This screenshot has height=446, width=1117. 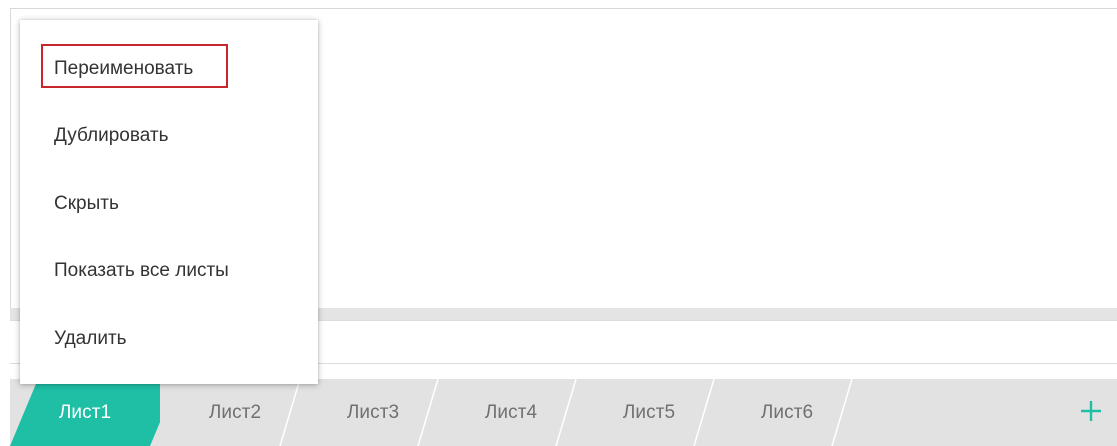 I want to click on menu-item-rename: Переименовать, so click(x=169, y=69).